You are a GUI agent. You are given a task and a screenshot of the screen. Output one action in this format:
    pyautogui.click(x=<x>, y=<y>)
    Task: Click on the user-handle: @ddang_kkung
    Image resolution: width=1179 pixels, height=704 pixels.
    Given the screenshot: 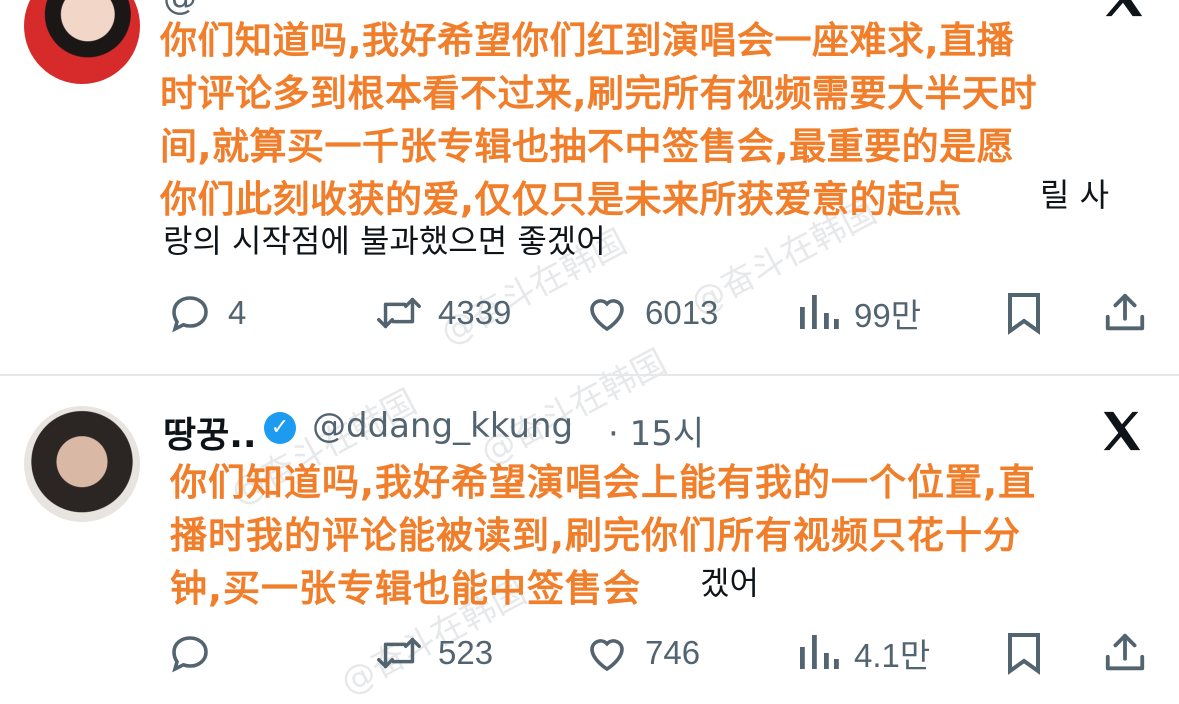 What is the action you would take?
    pyautogui.click(x=442, y=426)
    